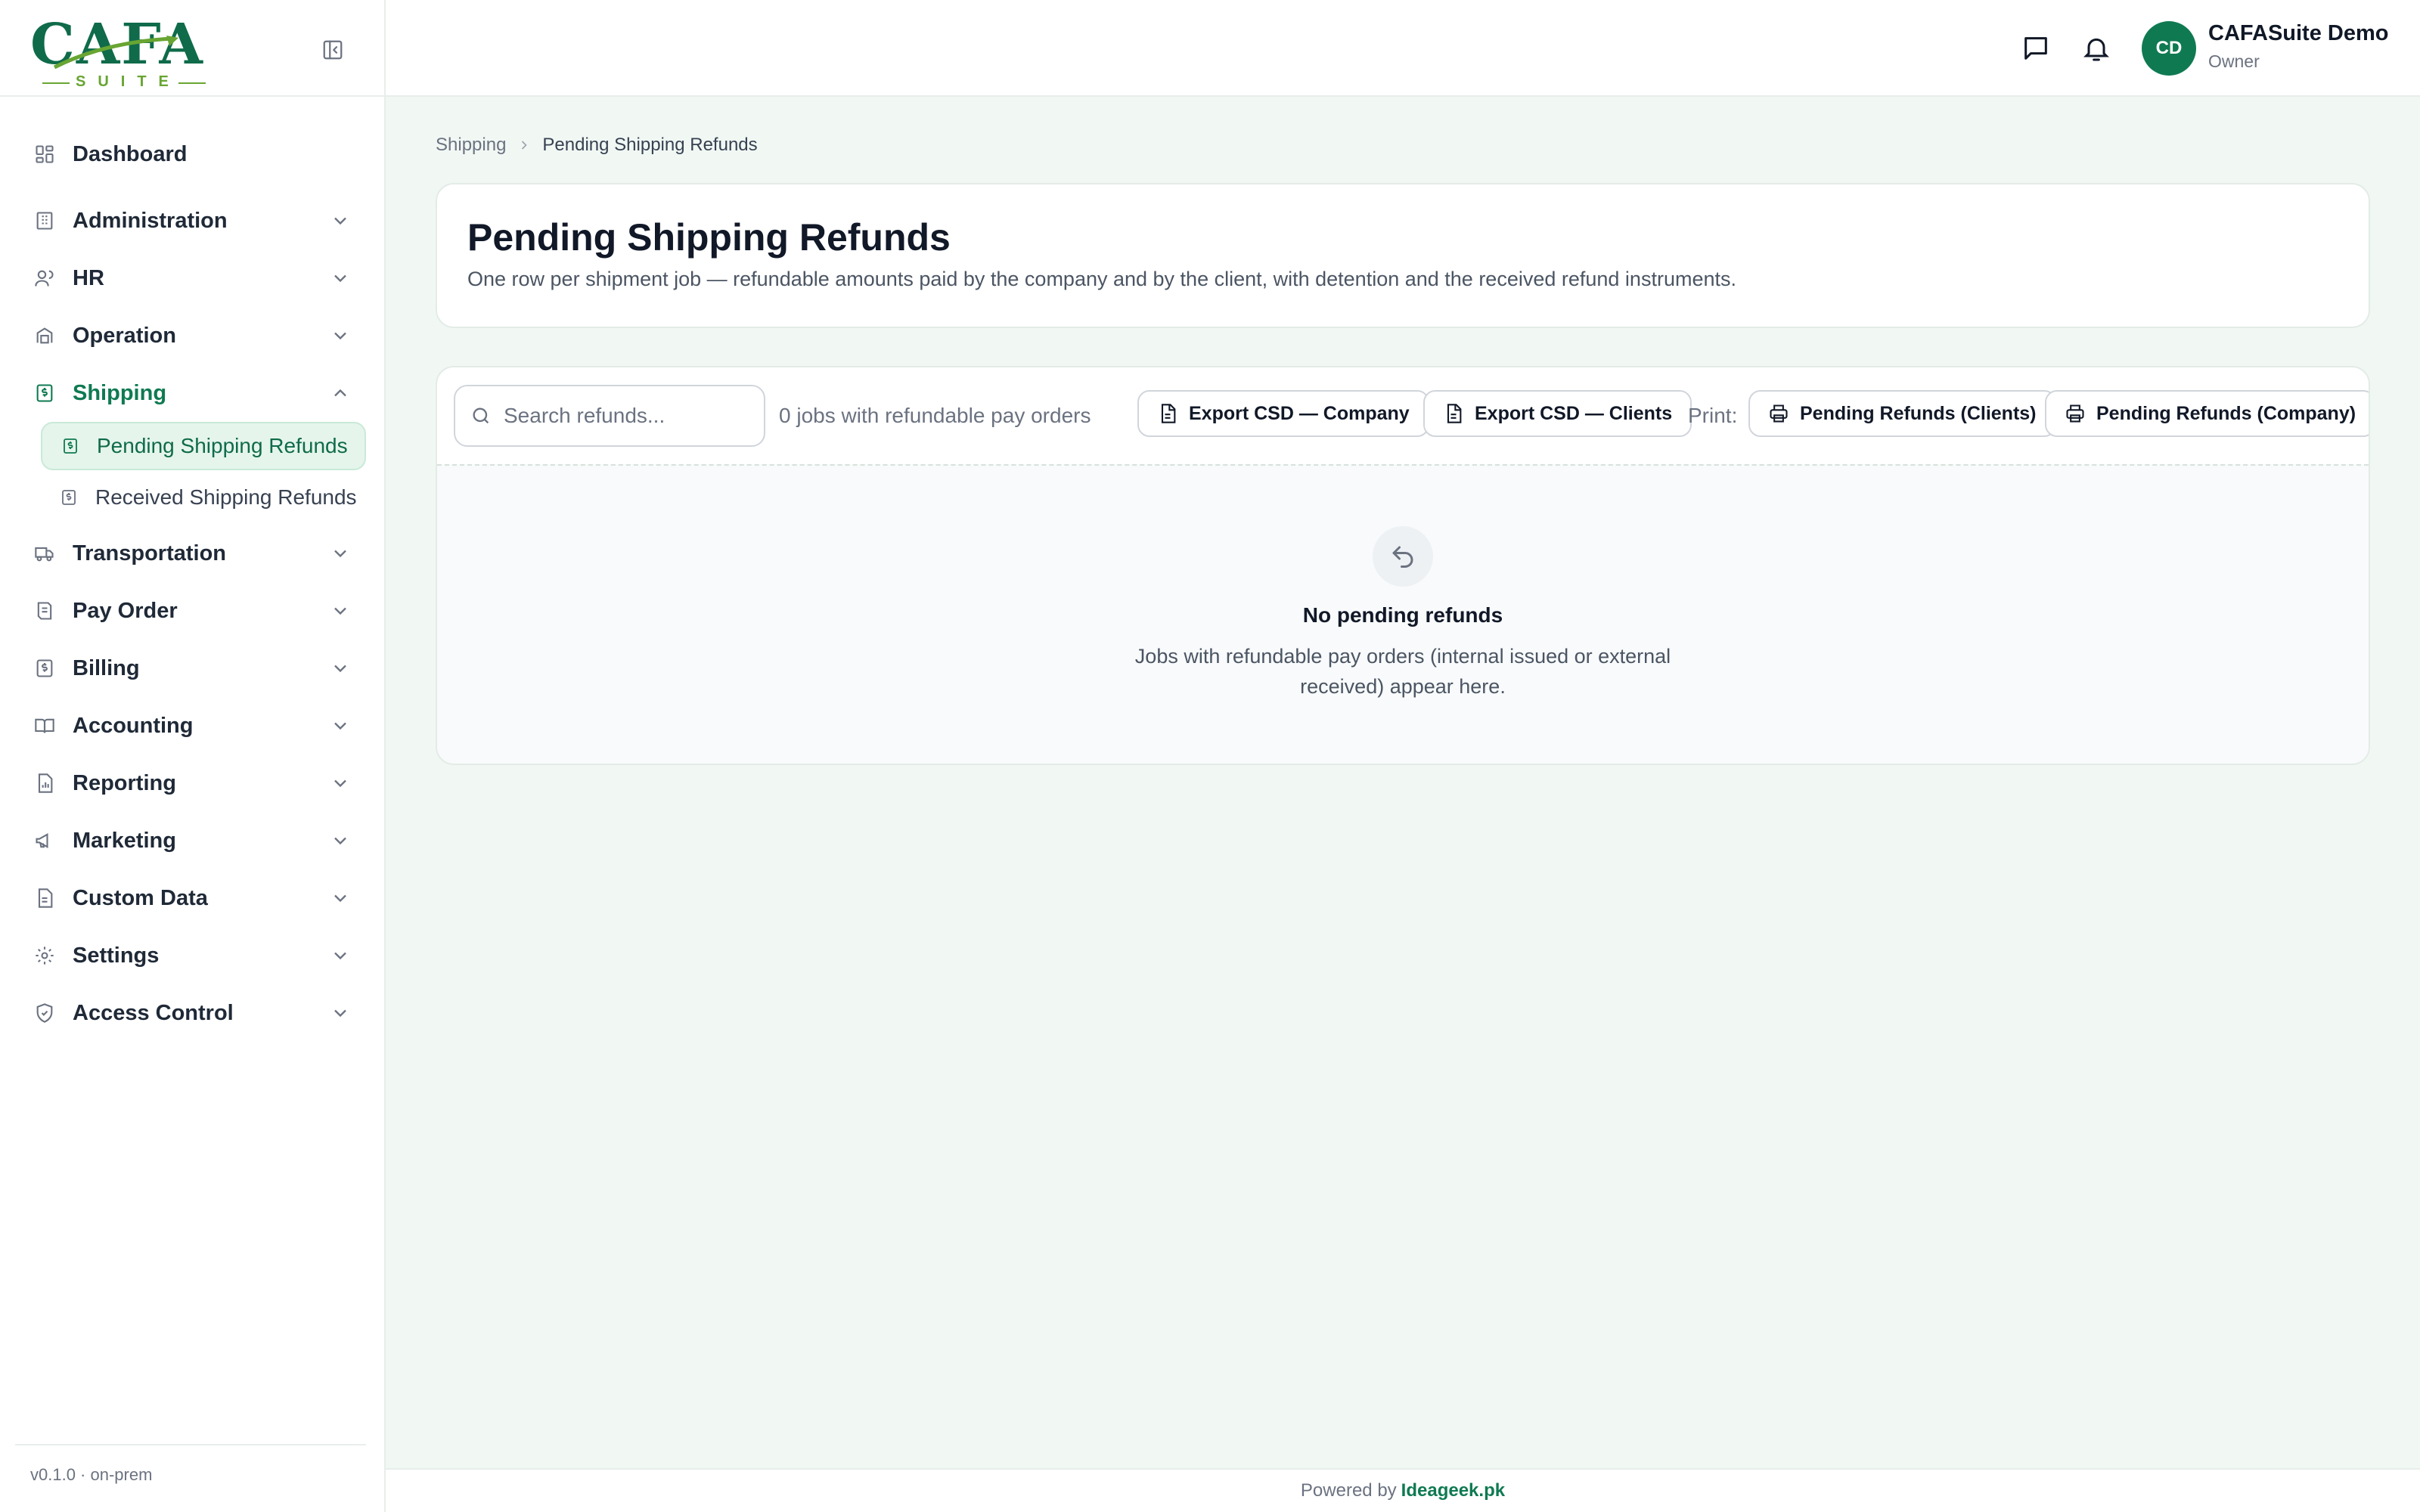 The image size is (2420, 1512). What do you see at coordinates (125, 610) in the screenshot?
I see `sidebar-item-label: Pay Order` at bounding box center [125, 610].